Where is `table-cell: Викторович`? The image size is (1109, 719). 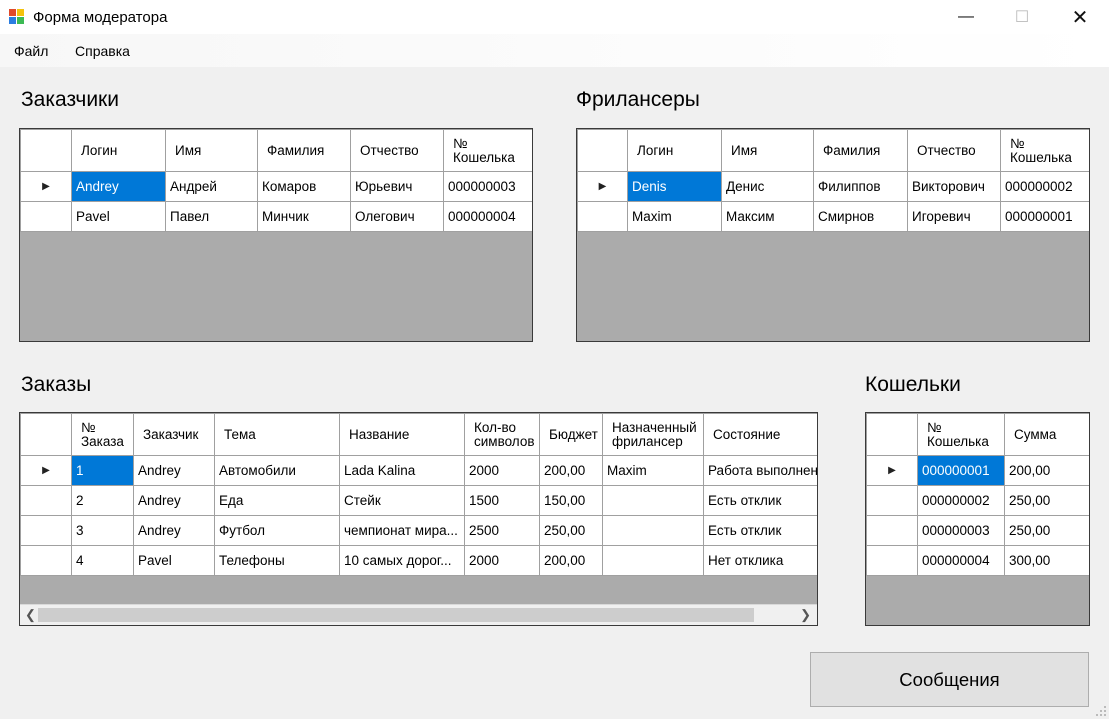
table-cell: Викторович is located at coordinates (954, 186).